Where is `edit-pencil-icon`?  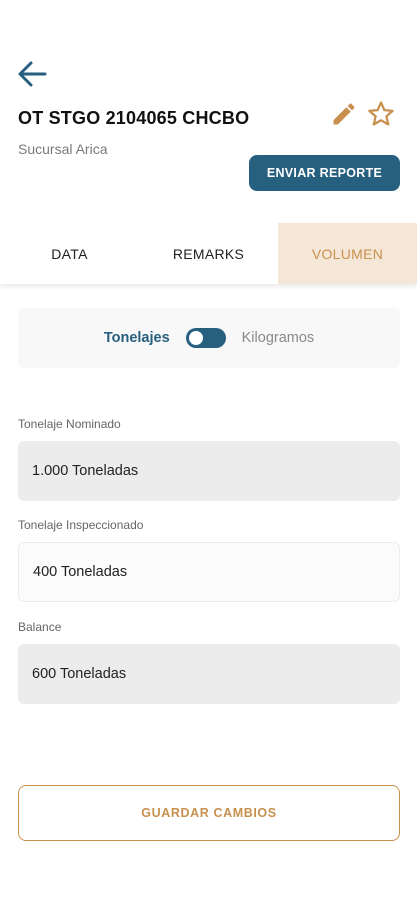
edit-pencil-icon is located at coordinates (344, 114).